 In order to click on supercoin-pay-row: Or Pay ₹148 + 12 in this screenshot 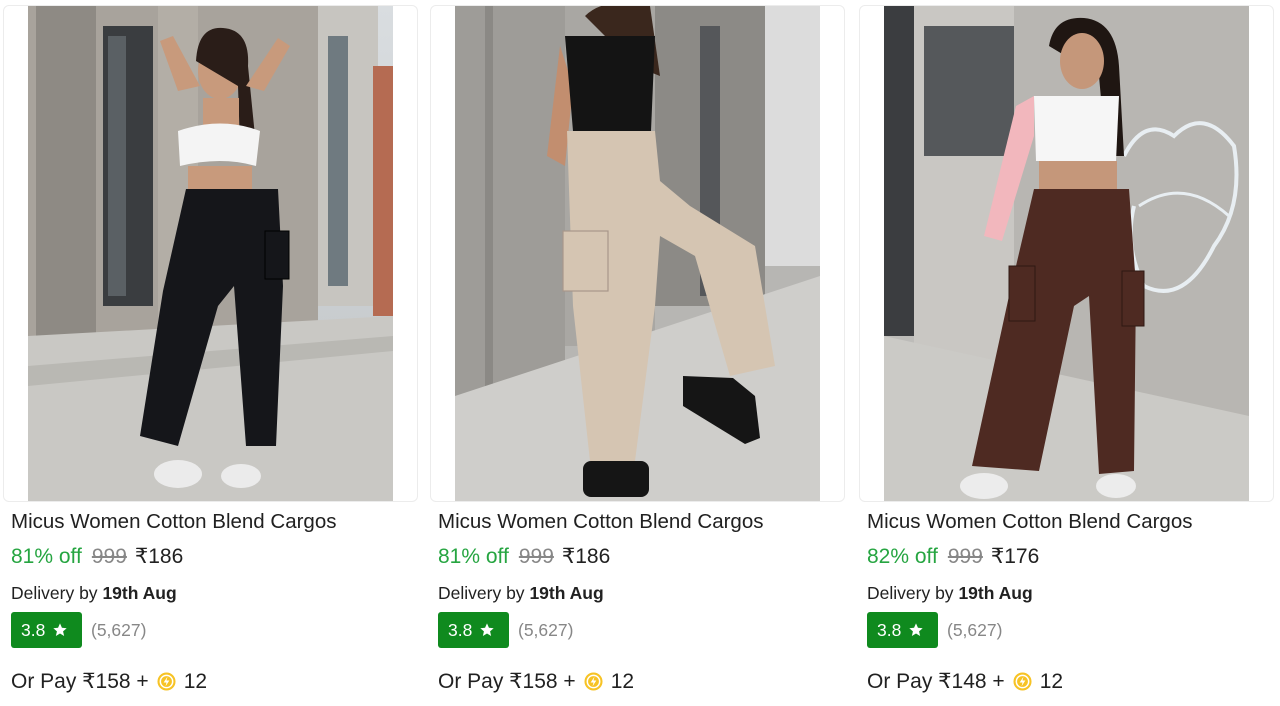, I will do `click(965, 681)`.